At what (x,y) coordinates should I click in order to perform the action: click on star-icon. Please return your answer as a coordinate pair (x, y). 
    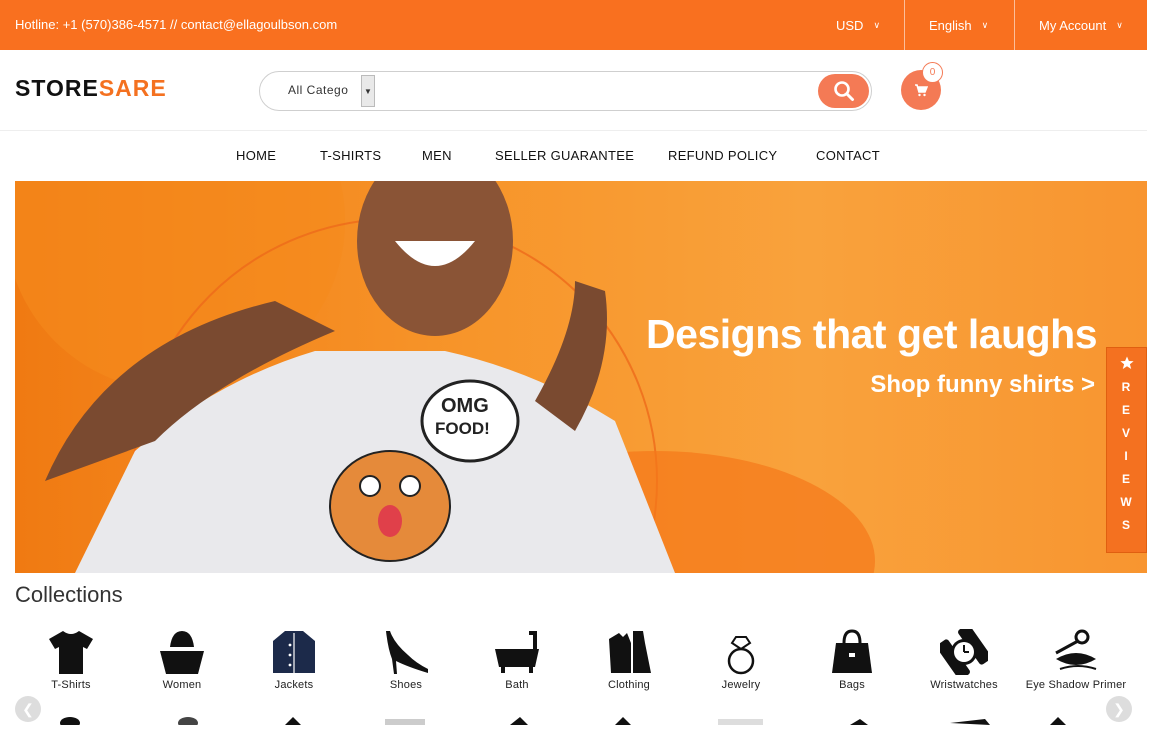
    Looking at the image, I should click on (1126, 362).